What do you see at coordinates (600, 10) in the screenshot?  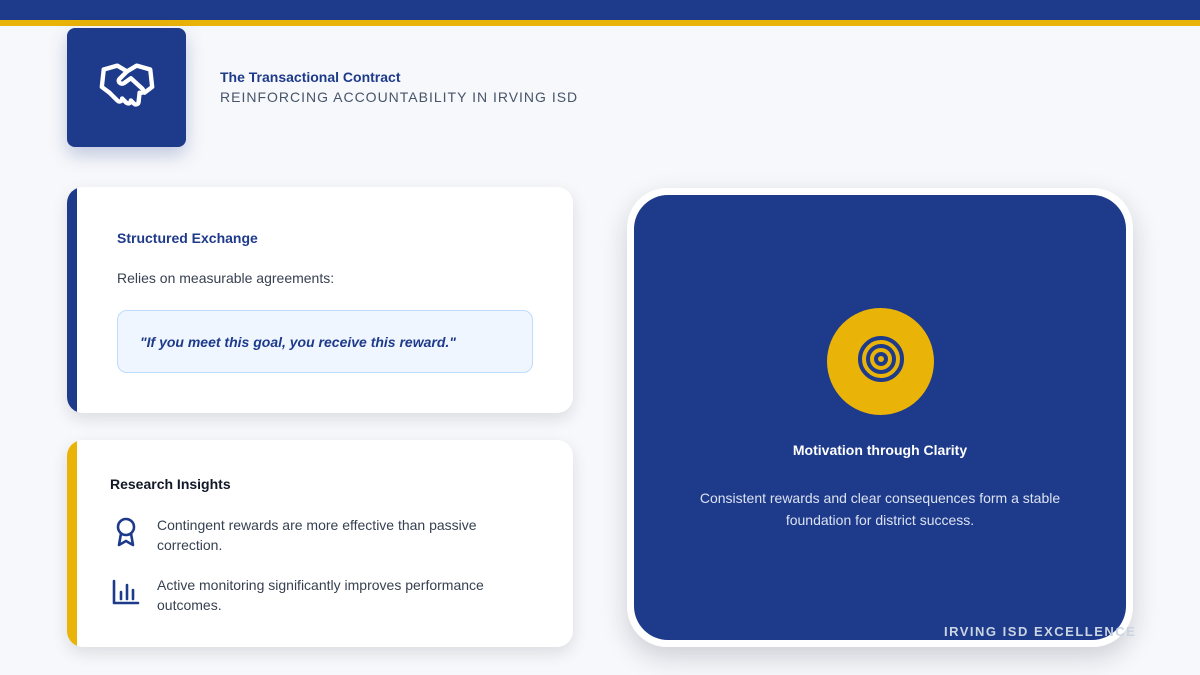 I see `top-banner-bar` at bounding box center [600, 10].